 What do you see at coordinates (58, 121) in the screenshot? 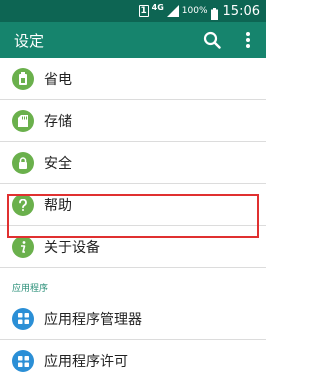
I see `settings-item-label: 存储` at bounding box center [58, 121].